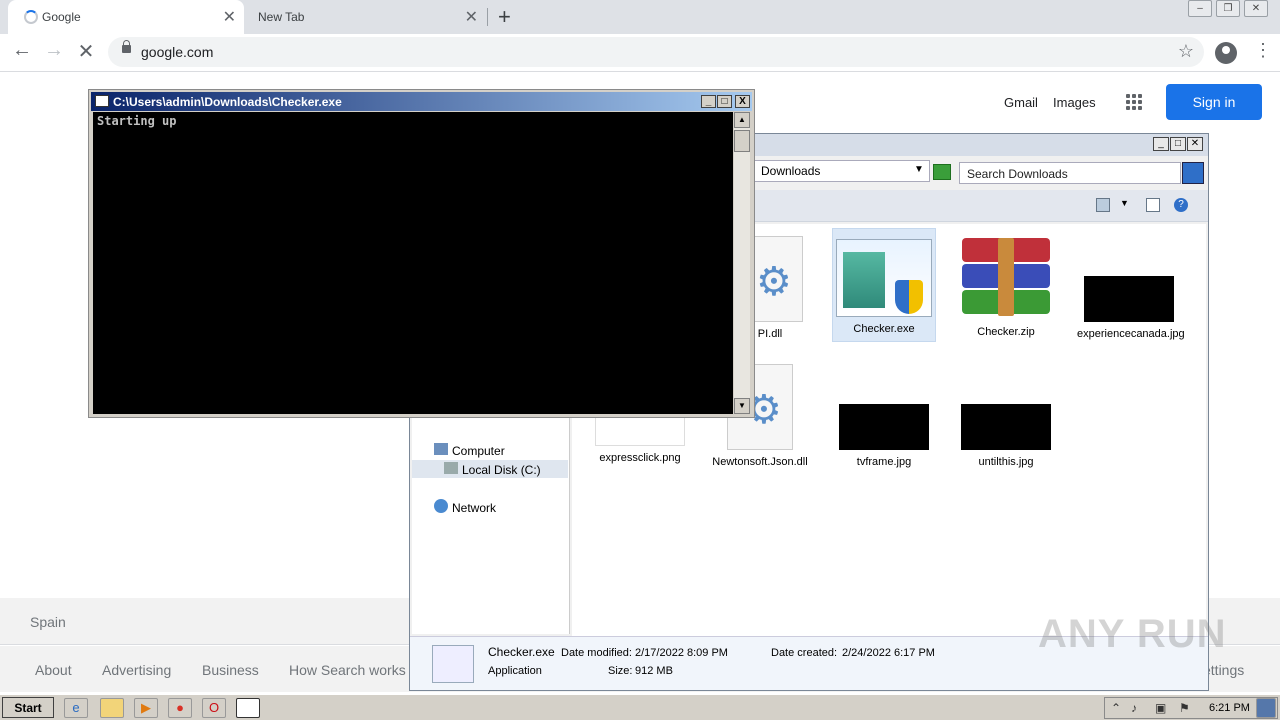  Describe the element at coordinates (136, 670) in the screenshot. I see `footer-link-advertising: Advertising` at that location.